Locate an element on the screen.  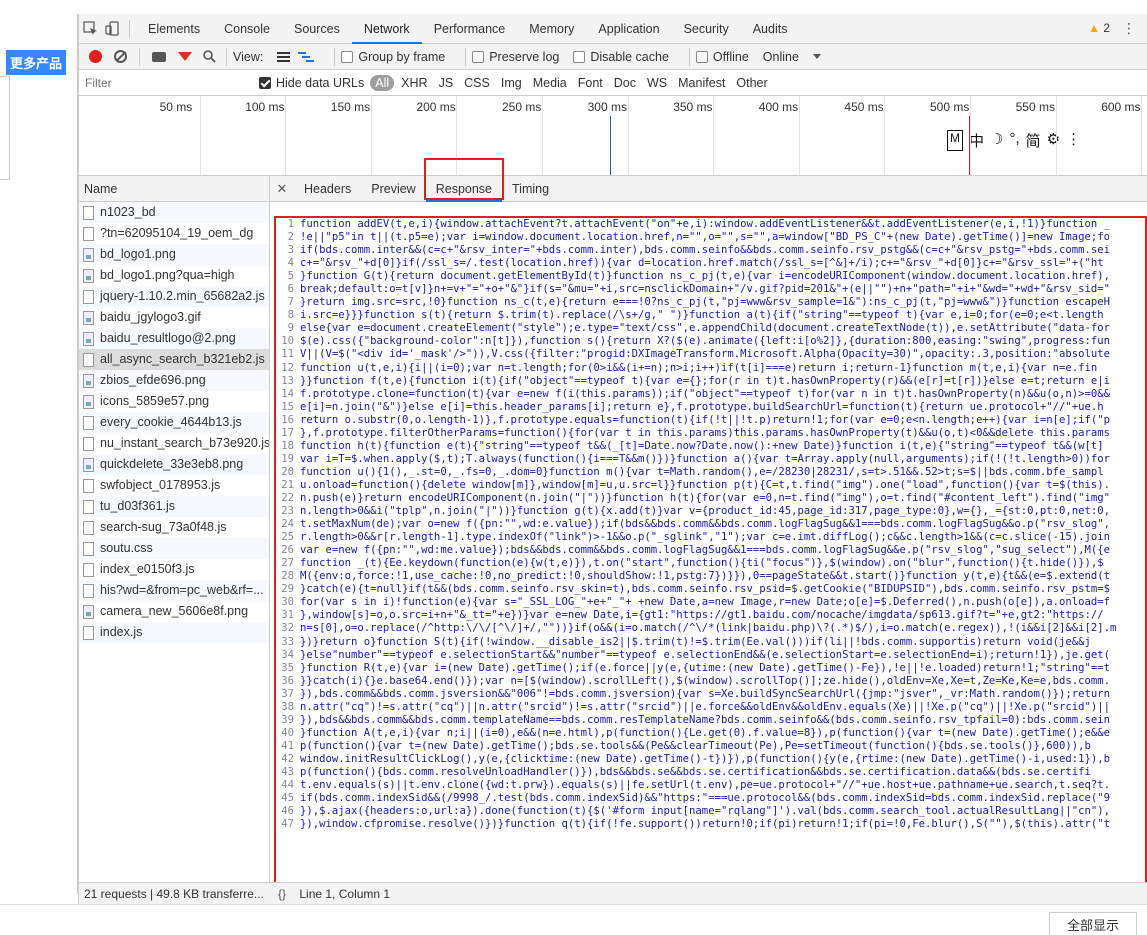
request-row: camera_new_5606e8f.png is located at coordinates (174, 611).